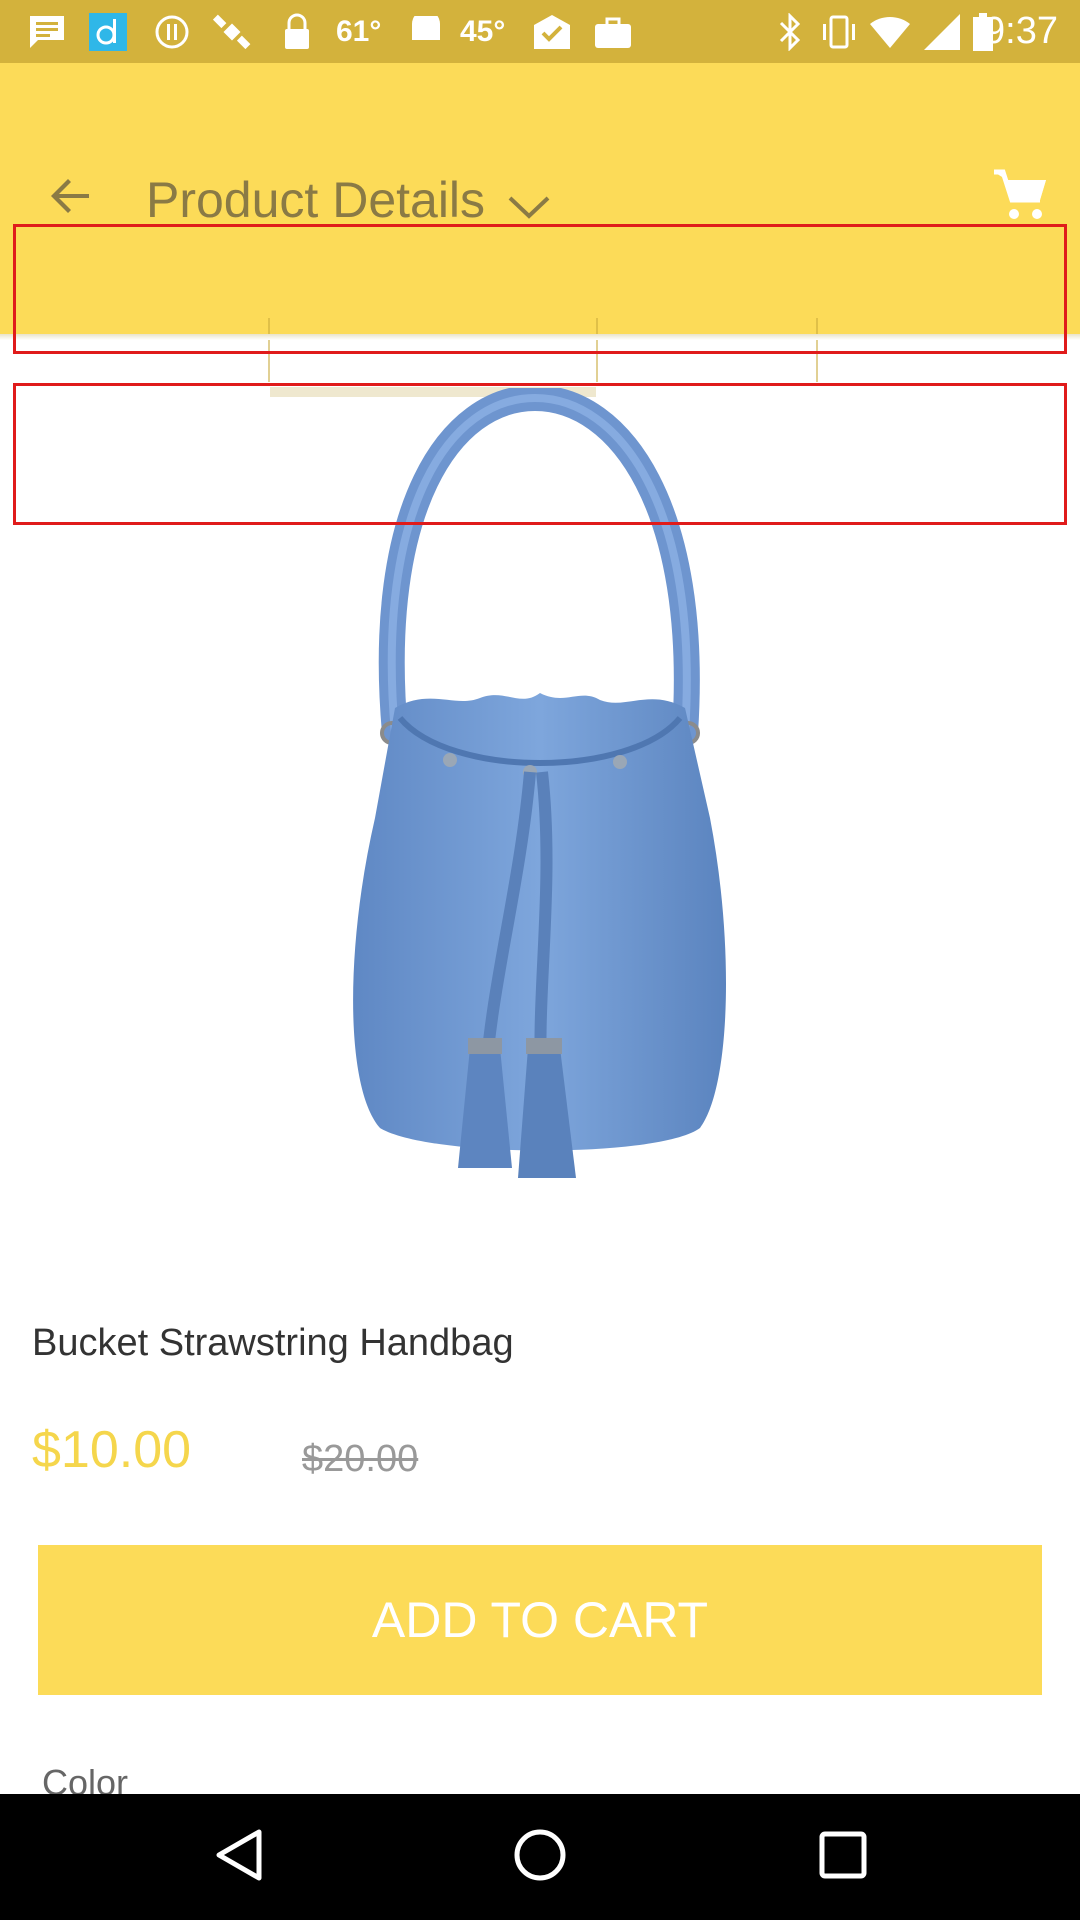 The width and height of the screenshot is (1080, 1920). What do you see at coordinates (552, 32) in the screenshot?
I see `mail-check-icon` at bounding box center [552, 32].